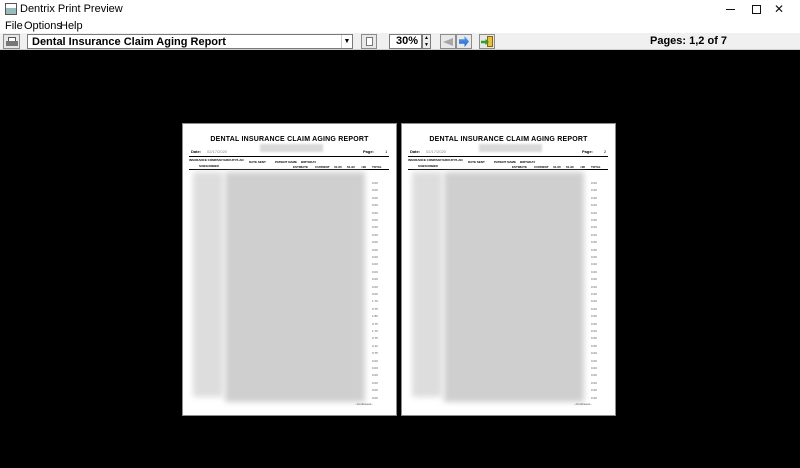 The height and width of the screenshot is (468, 800). Describe the element at coordinates (426, 38) in the screenshot. I see `zoom-up-icon: ▲` at that location.